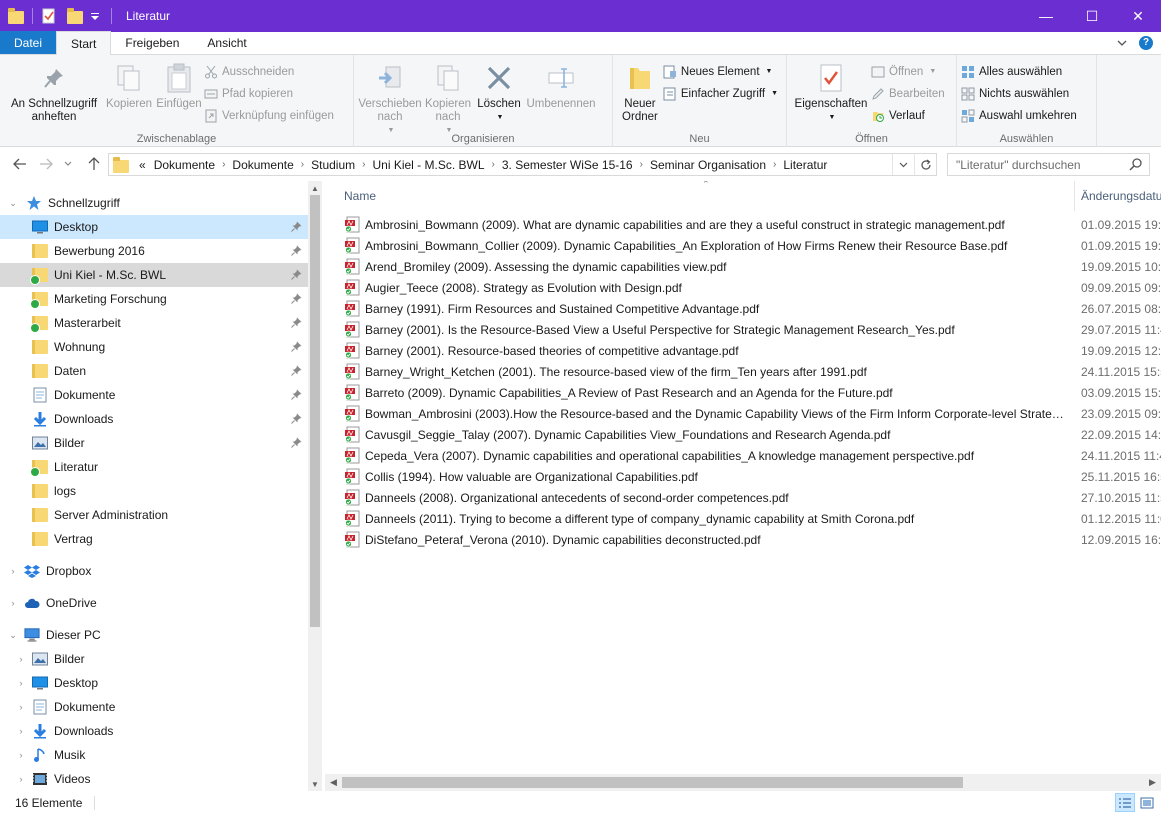  What do you see at coordinates (805, 165) in the screenshot?
I see `breadcrumb-current: Literatur` at bounding box center [805, 165].